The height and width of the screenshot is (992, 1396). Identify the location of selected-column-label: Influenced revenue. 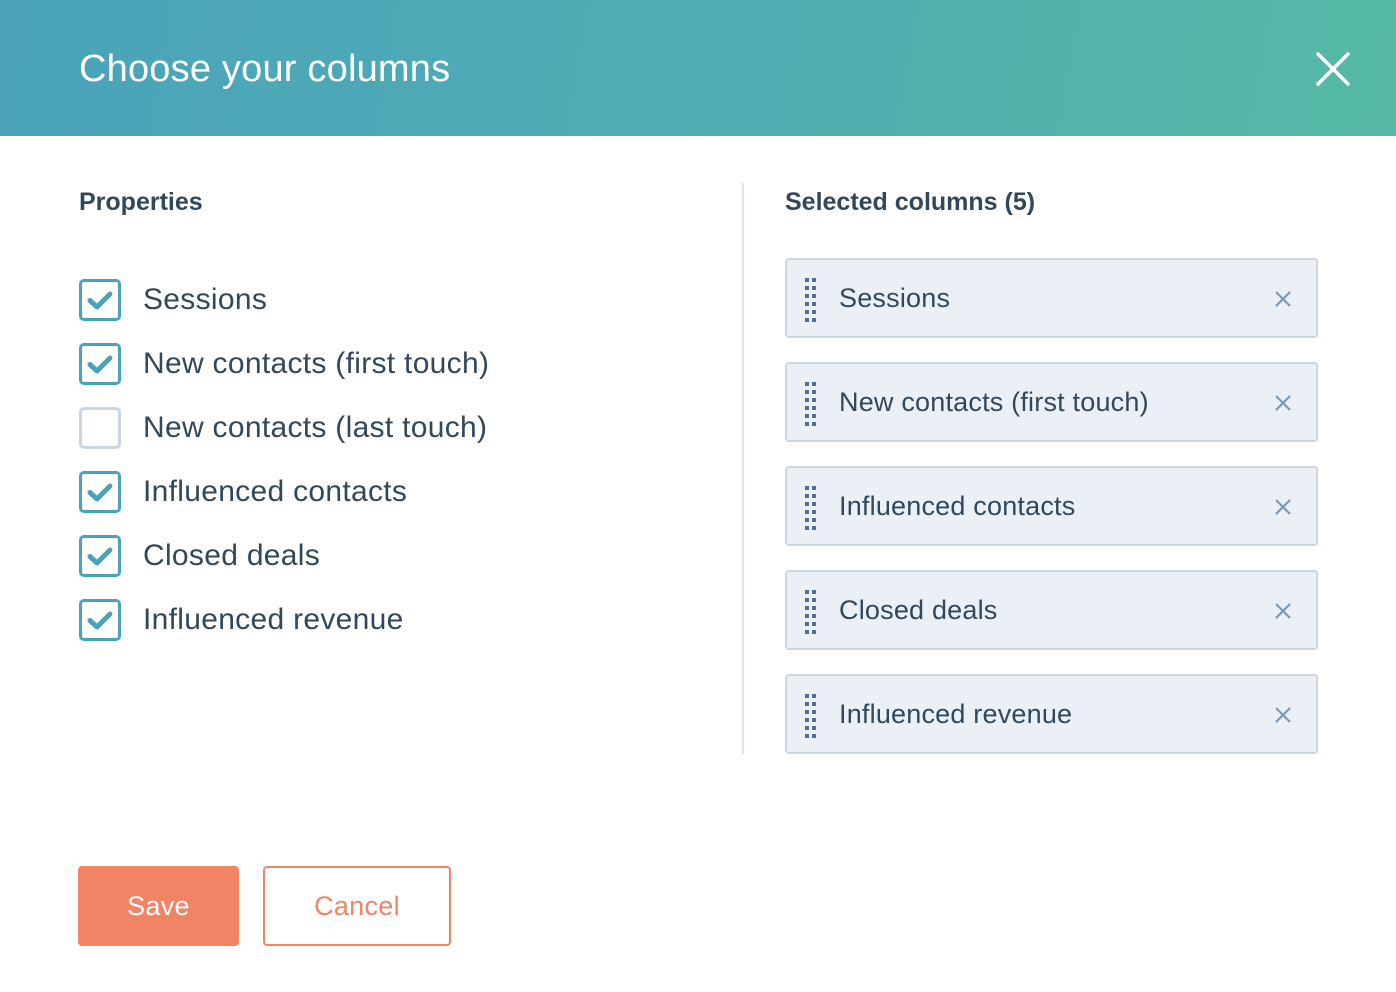
(956, 714).